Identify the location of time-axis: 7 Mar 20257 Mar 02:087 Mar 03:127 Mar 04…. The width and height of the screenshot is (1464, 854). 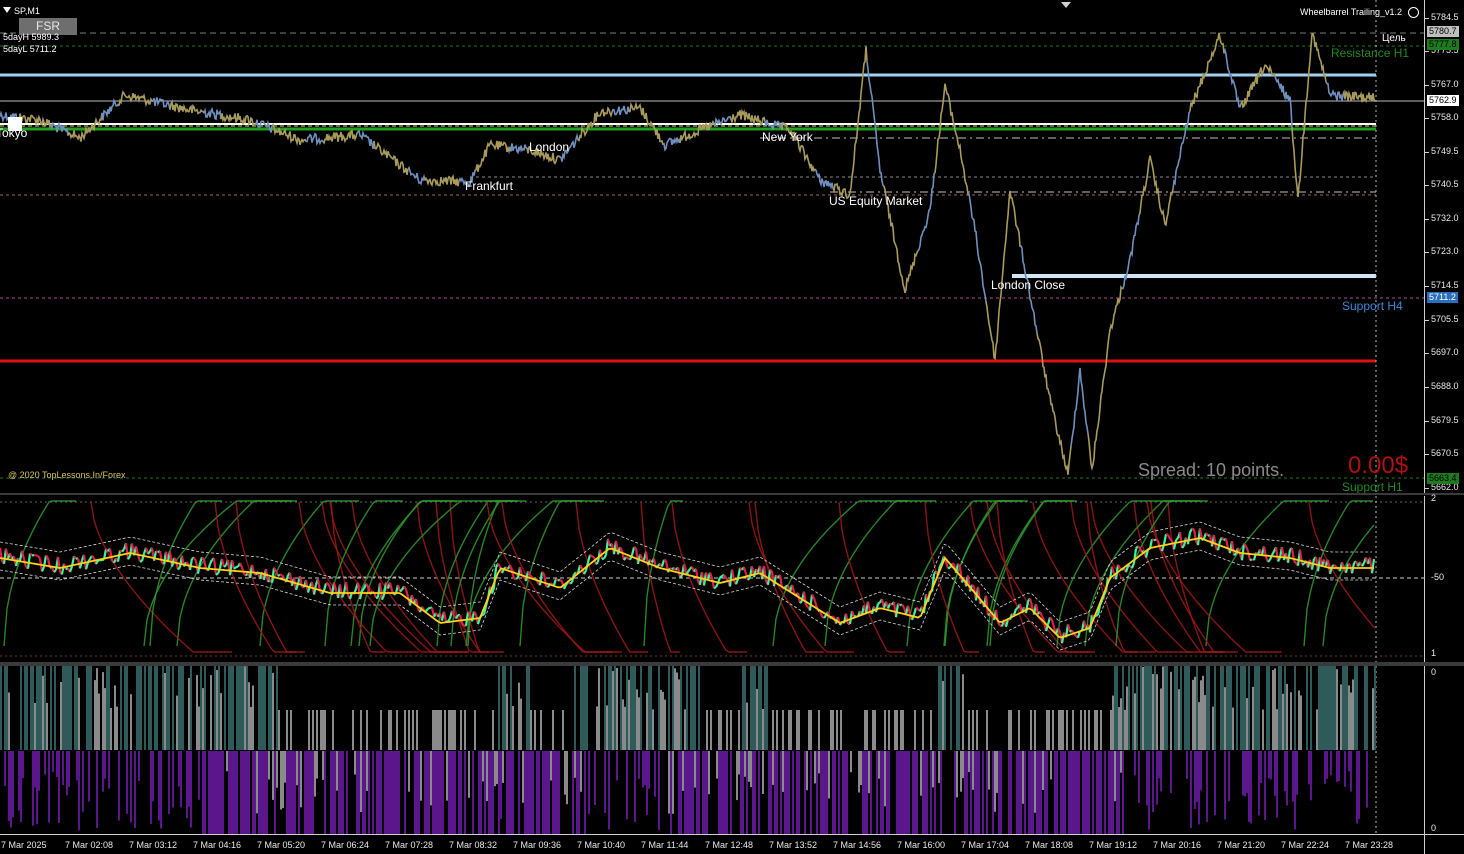
(712, 844).